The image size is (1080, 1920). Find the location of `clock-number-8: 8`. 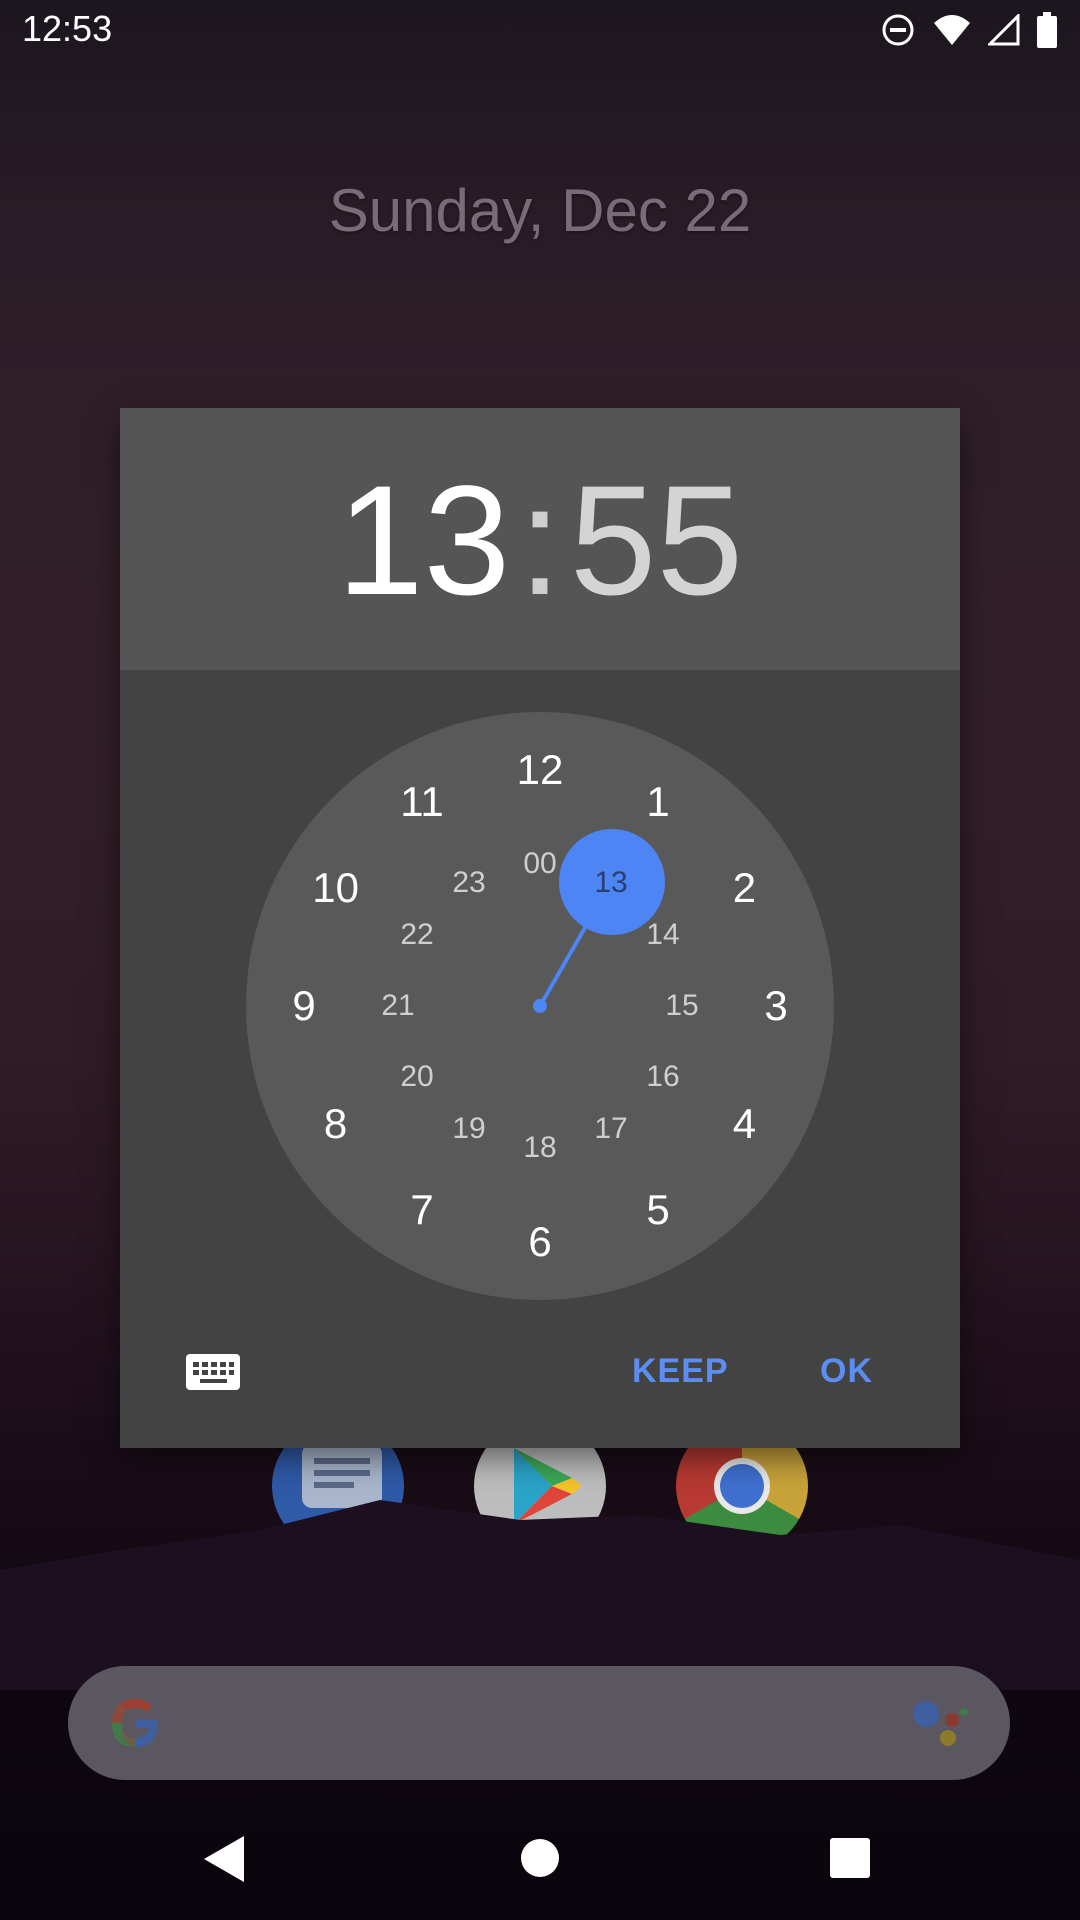

clock-number-8: 8 is located at coordinates (335, 1124).